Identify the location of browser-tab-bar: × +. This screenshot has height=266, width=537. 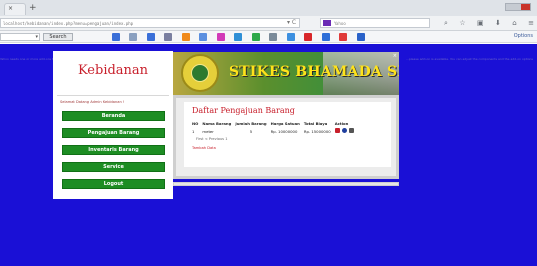
(268, 8).